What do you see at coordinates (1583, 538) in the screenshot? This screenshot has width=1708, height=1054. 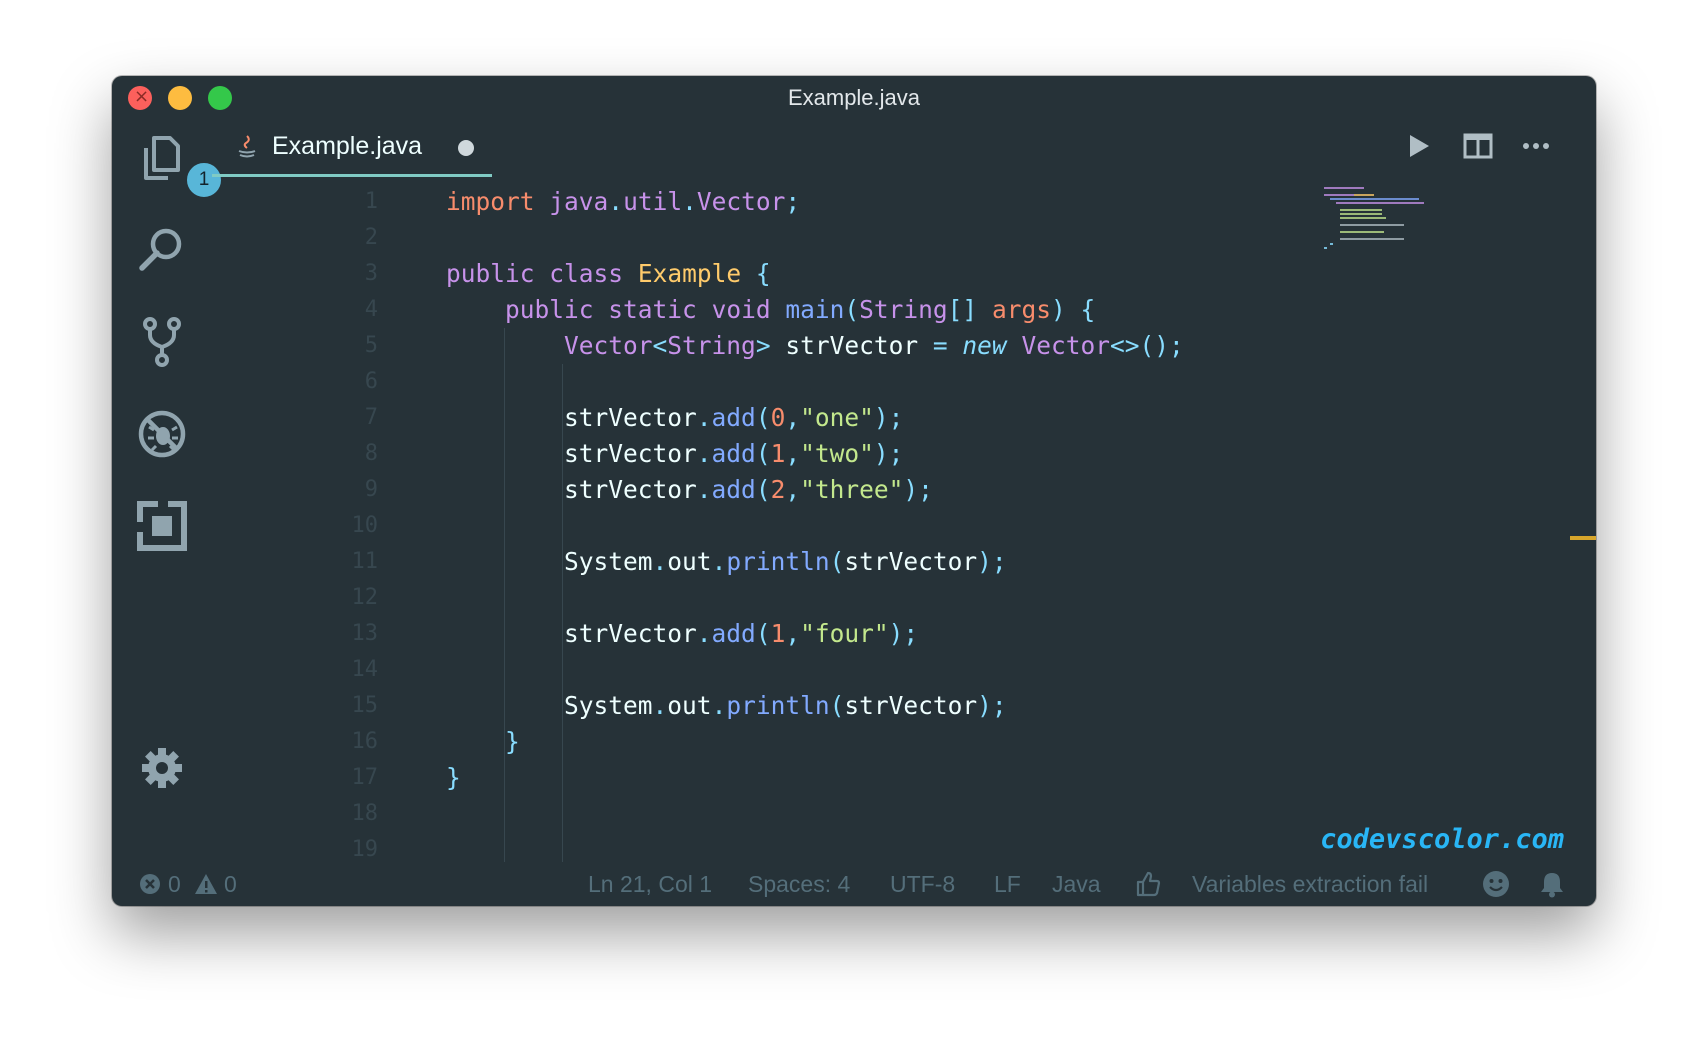 I see `scrollbar-marker` at bounding box center [1583, 538].